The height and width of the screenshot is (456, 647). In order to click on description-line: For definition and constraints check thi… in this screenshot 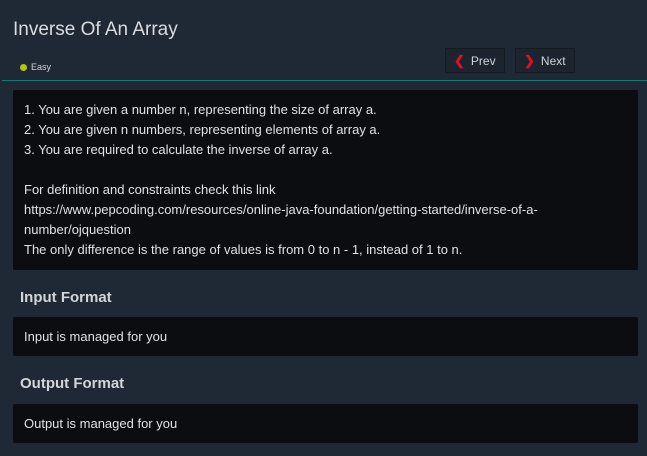, I will do `click(150, 189)`.